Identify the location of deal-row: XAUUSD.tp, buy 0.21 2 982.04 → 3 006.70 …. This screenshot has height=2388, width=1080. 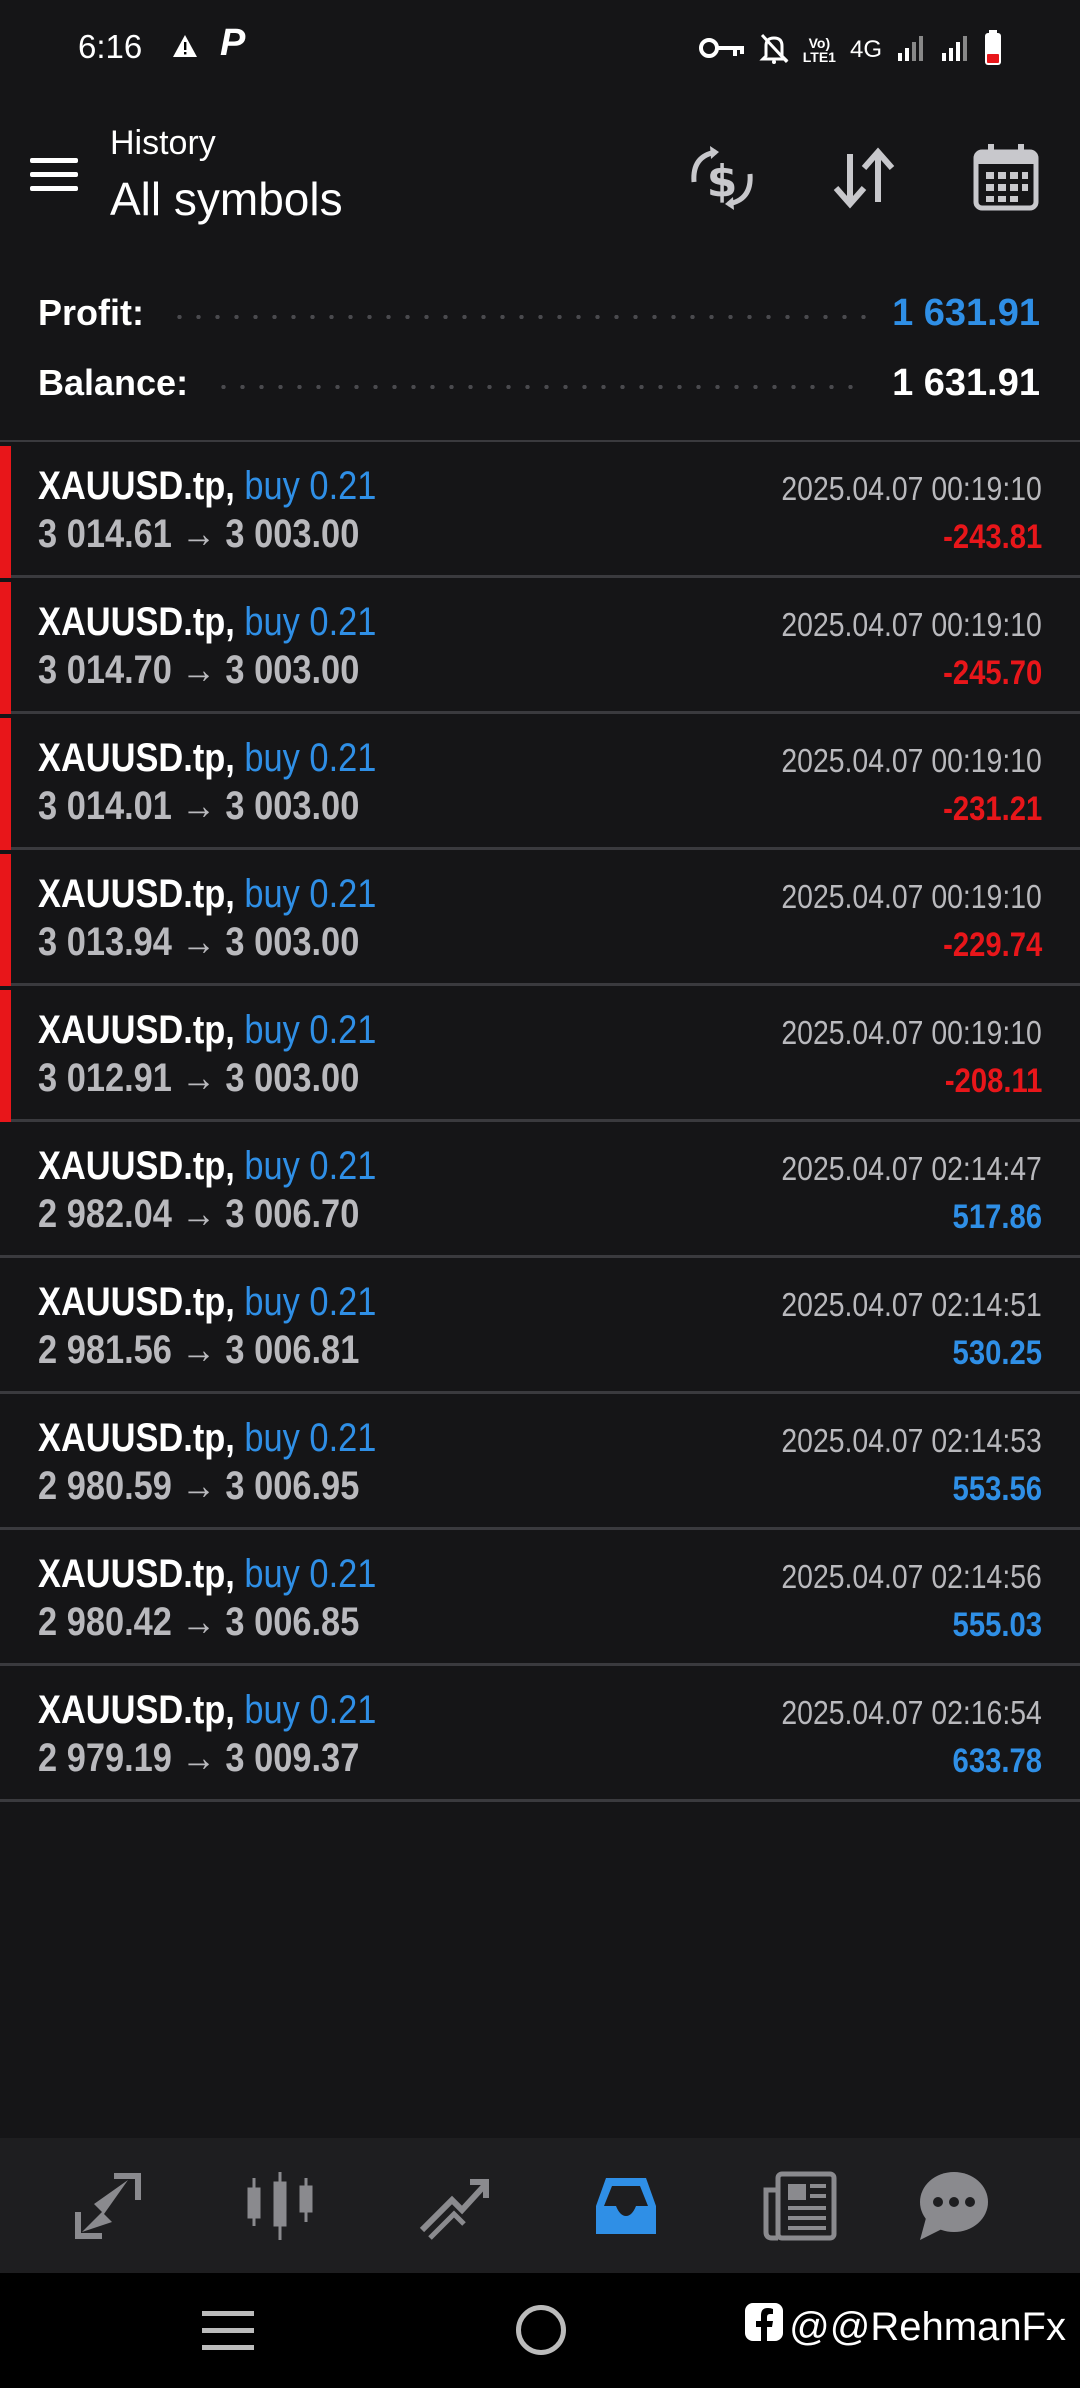
(540, 1190).